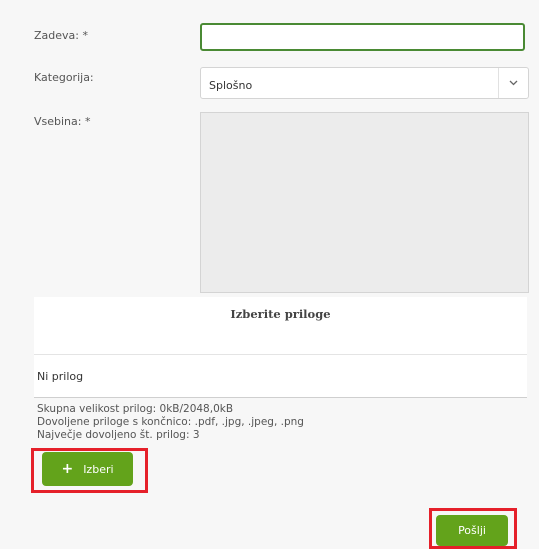  Describe the element at coordinates (60, 376) in the screenshot. I see `attachments-empty-text: Ni prilog` at that location.